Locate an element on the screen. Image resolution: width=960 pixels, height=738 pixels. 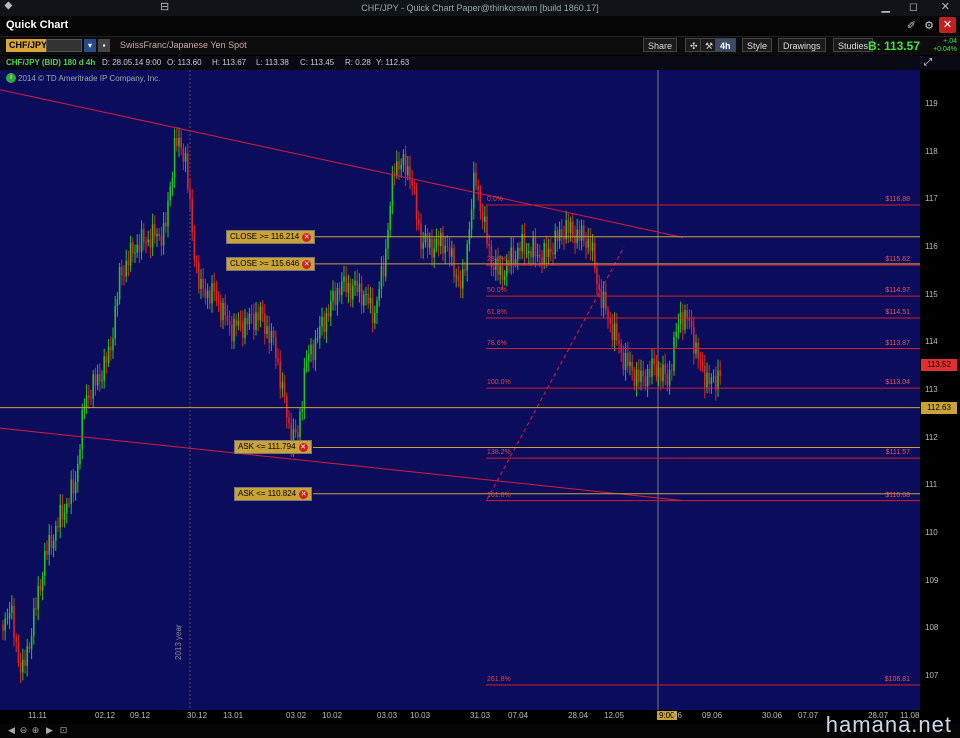
price-tick: 112 is located at coordinates (931, 437).